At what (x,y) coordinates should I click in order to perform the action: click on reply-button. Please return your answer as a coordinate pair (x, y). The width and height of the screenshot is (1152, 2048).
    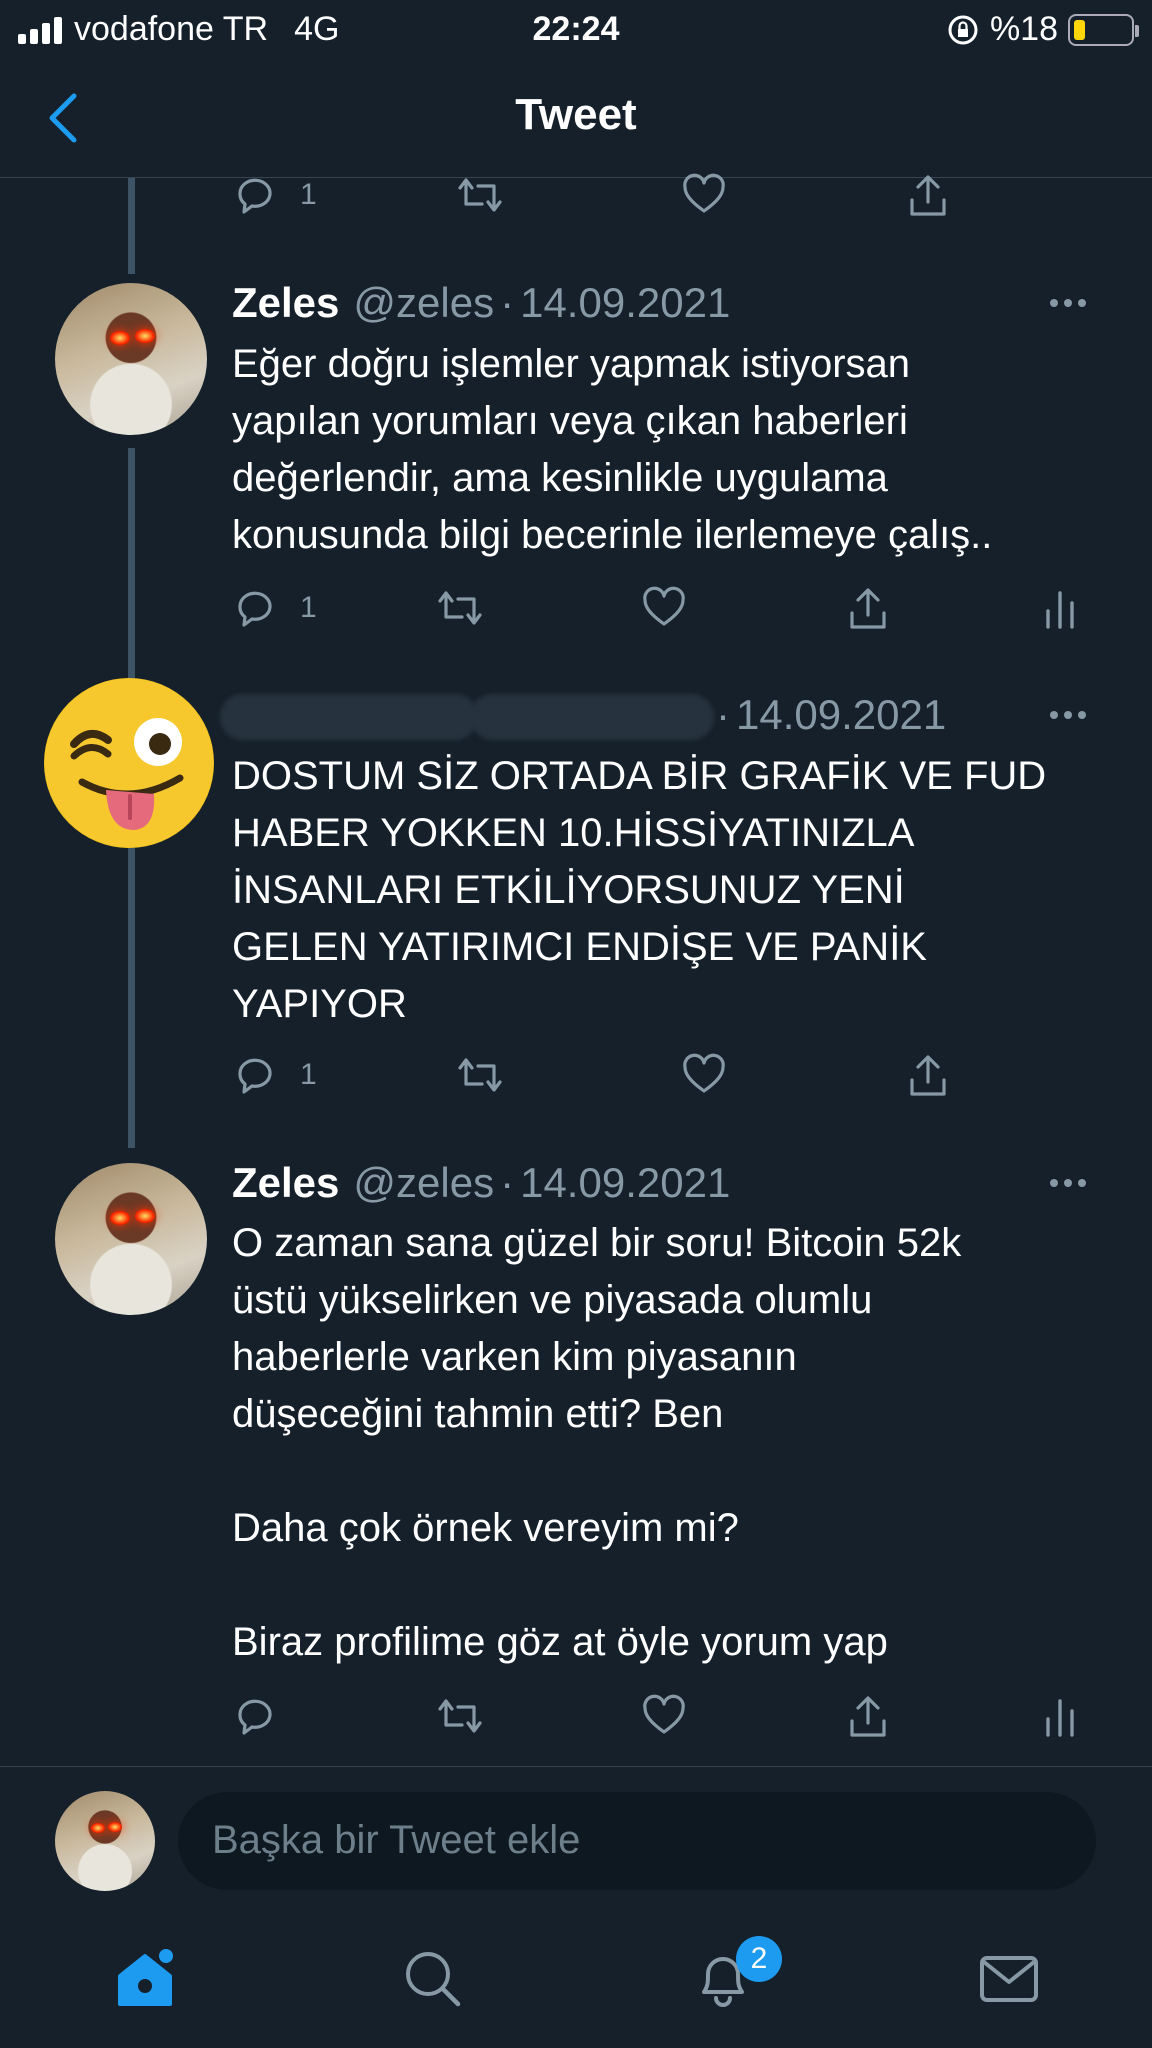
    Looking at the image, I should click on (255, 1716).